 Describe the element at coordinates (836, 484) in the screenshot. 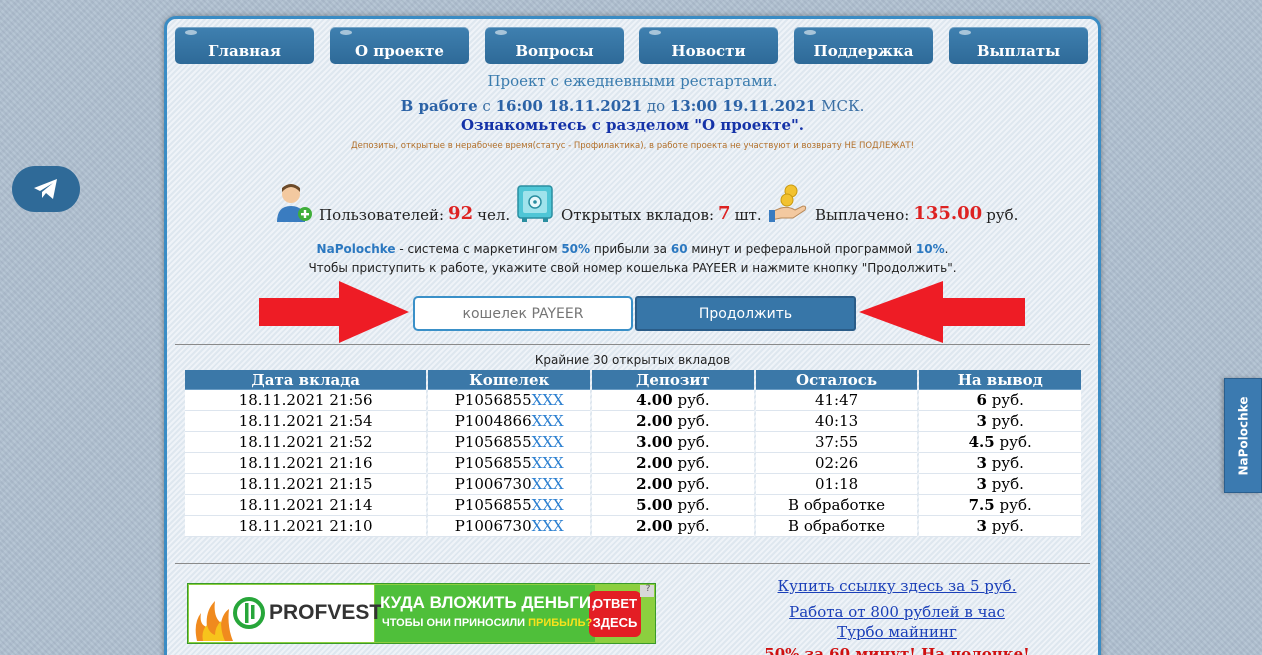

I see `cell-left: 01:18` at that location.